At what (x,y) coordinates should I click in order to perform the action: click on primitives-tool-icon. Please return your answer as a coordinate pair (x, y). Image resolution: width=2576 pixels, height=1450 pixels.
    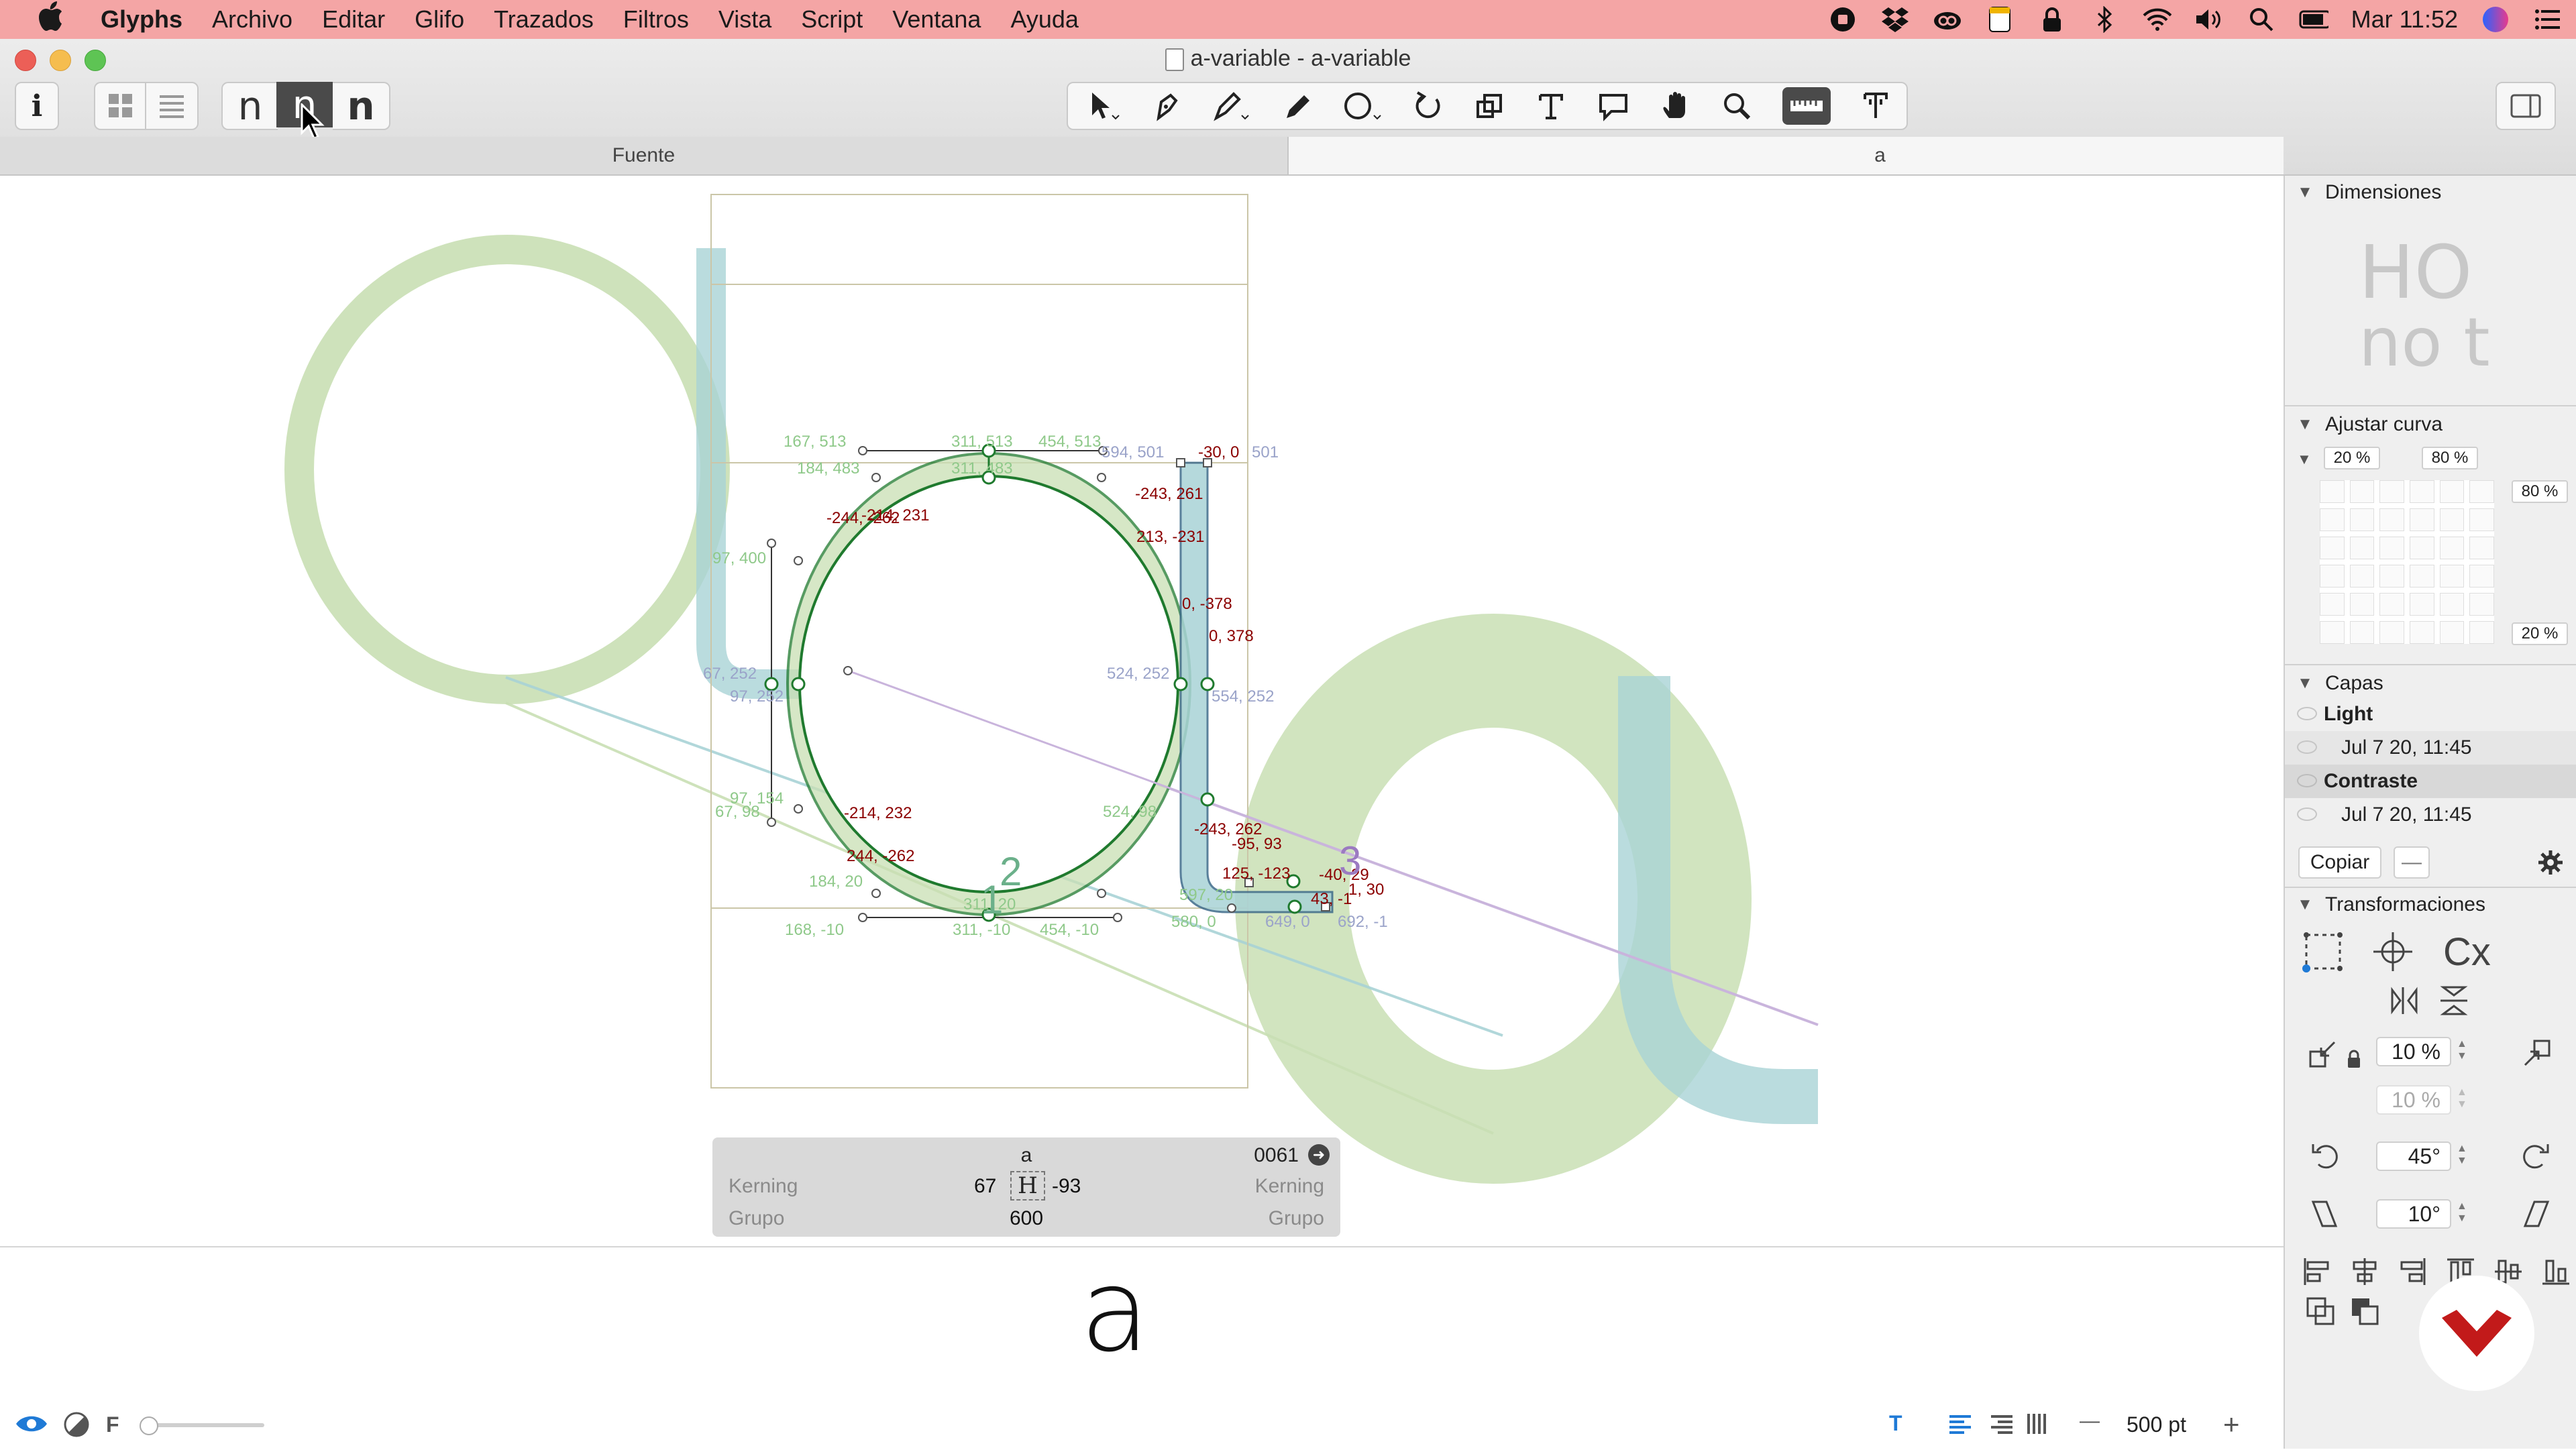
    Looking at the image, I should click on (1362, 106).